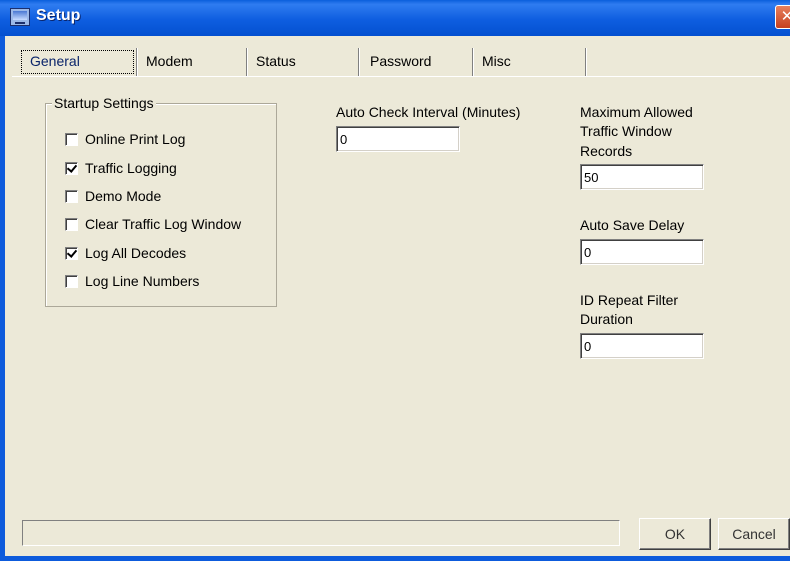  Describe the element at coordinates (163, 224) in the screenshot. I see `clear-traffic-log-window-label: Clear Traffic Log Window` at that location.